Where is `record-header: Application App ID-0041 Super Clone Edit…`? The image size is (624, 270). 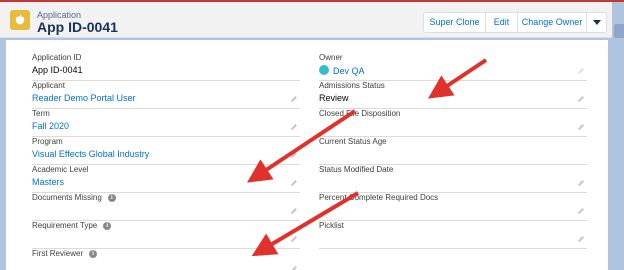
record-header: Application App ID-0041 Super Clone Edit… is located at coordinates (306, 20).